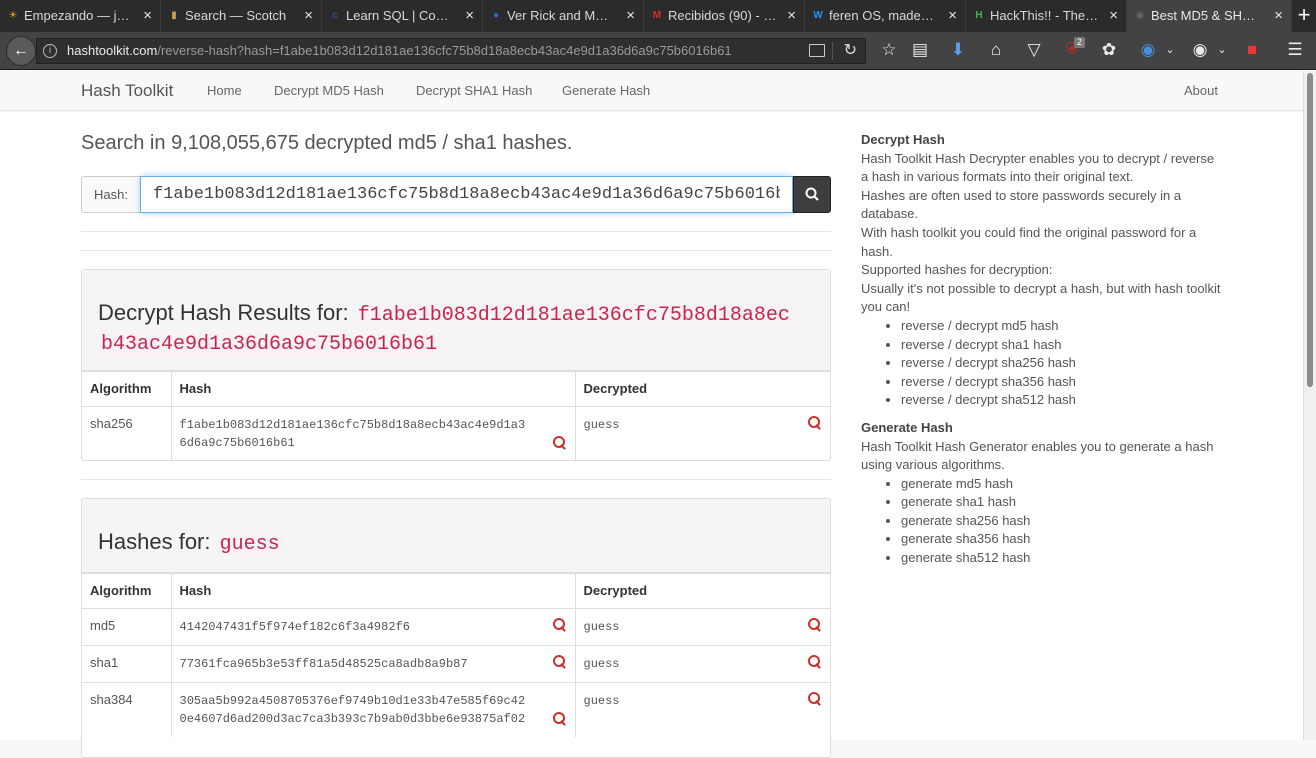  What do you see at coordinates (456, 627) in the screenshot?
I see `table-row: md5 4142047431f5f974ef182c6f3a4982f6 guess` at bounding box center [456, 627].